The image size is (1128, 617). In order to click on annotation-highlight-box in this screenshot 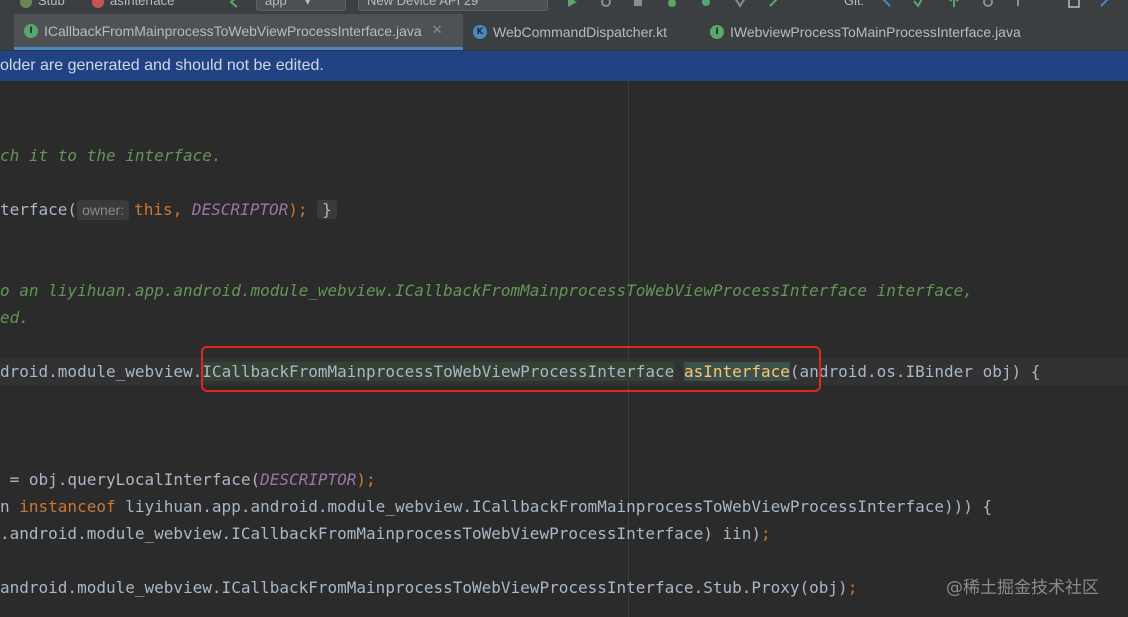, I will do `click(511, 369)`.